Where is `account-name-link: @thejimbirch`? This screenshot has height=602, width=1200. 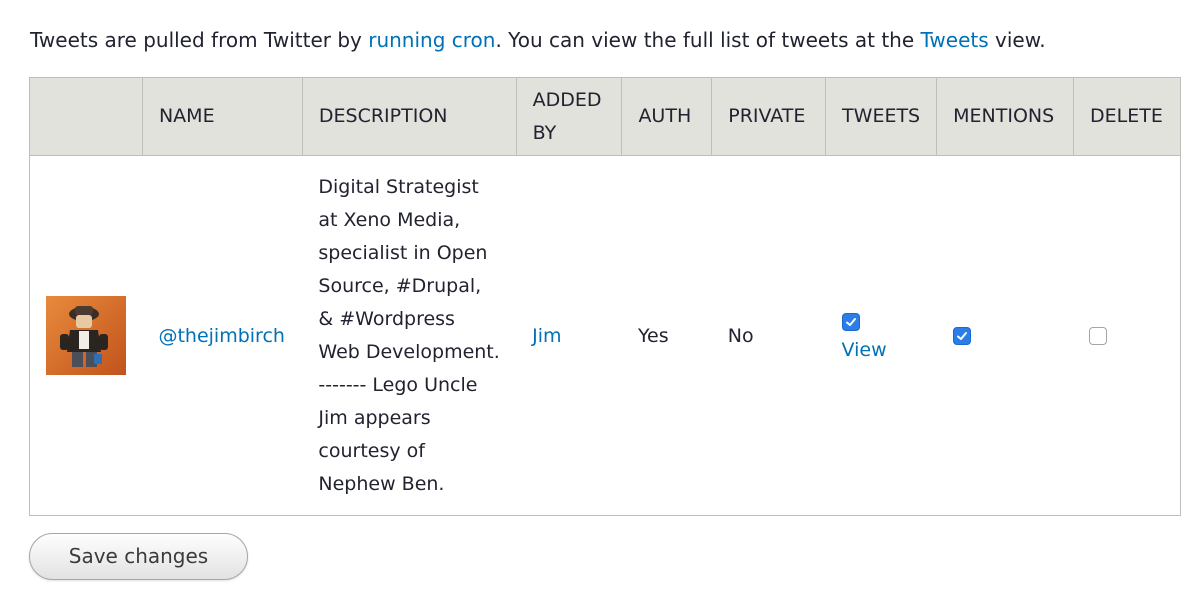 account-name-link: @thejimbirch is located at coordinates (221, 336).